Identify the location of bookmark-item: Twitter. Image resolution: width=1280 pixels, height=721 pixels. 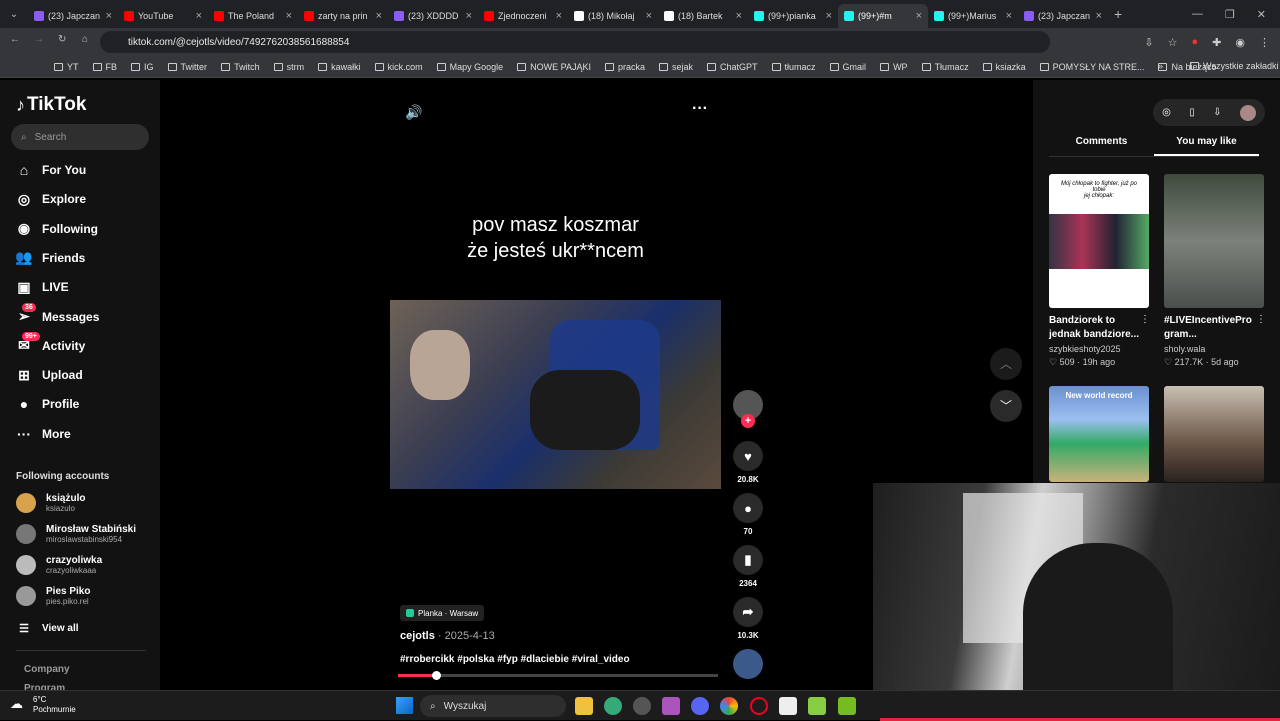
(187, 67).